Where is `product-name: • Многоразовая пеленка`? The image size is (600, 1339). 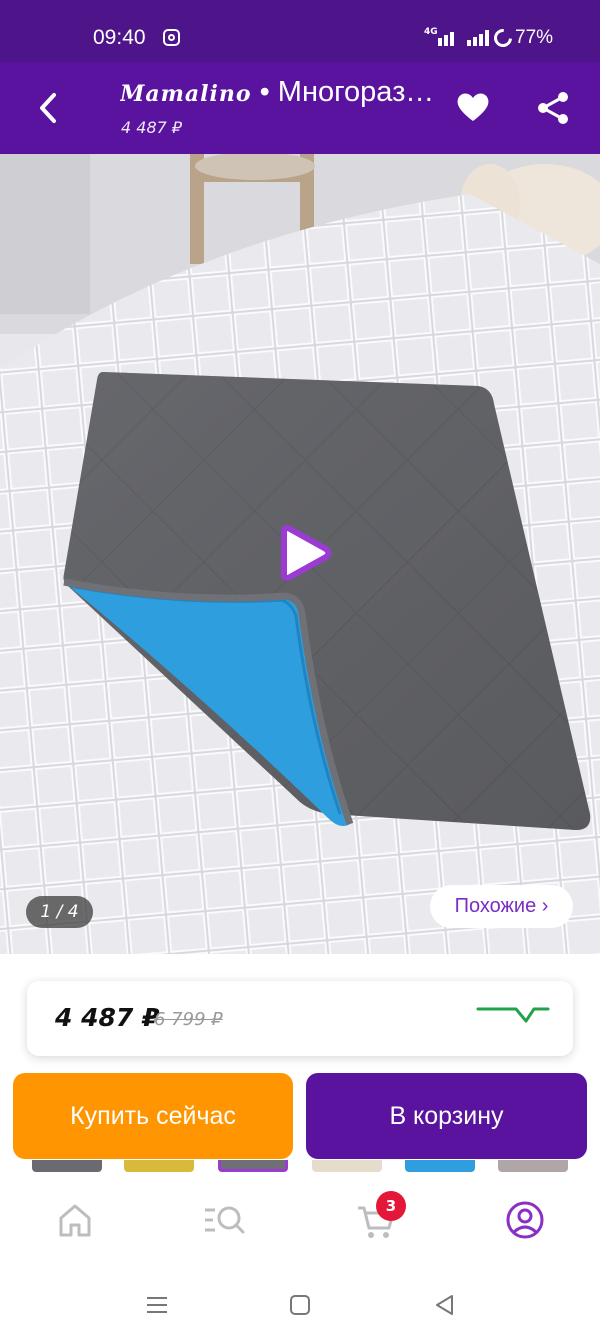 product-name: • Многоразовая пеленка is located at coordinates (348, 92).